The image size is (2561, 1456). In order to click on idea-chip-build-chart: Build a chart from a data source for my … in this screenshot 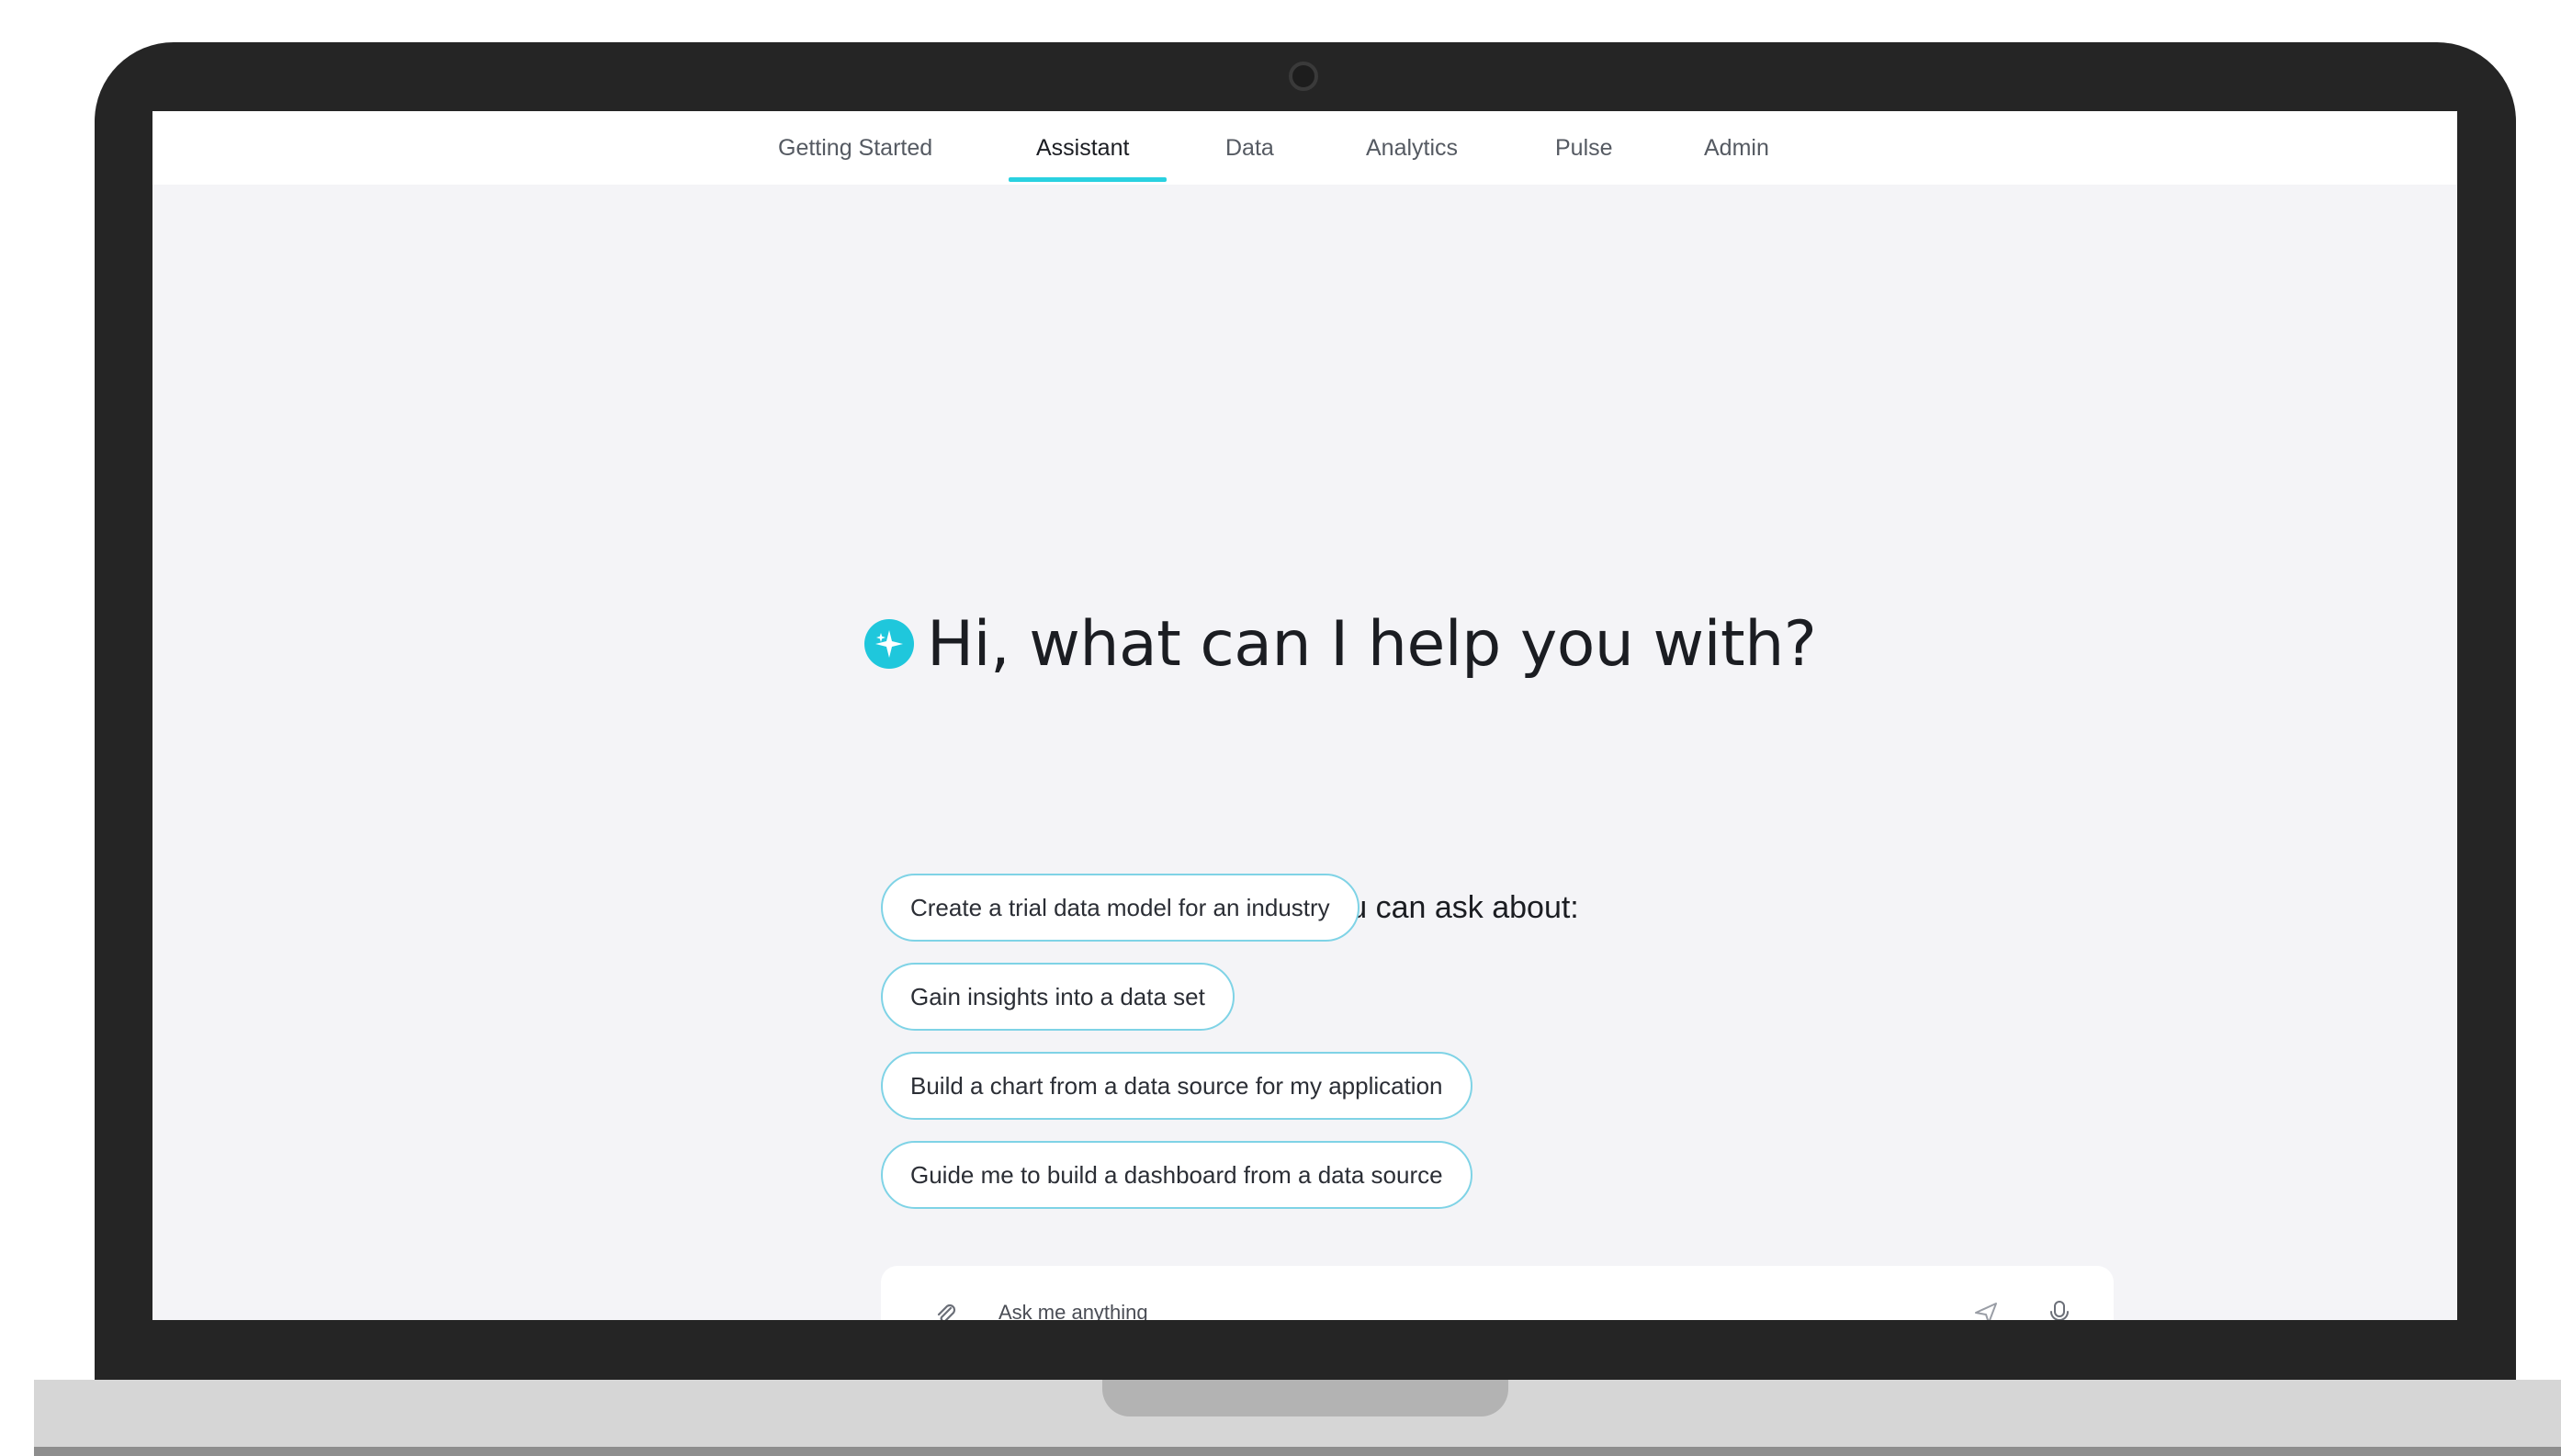, I will do `click(1176, 1086)`.